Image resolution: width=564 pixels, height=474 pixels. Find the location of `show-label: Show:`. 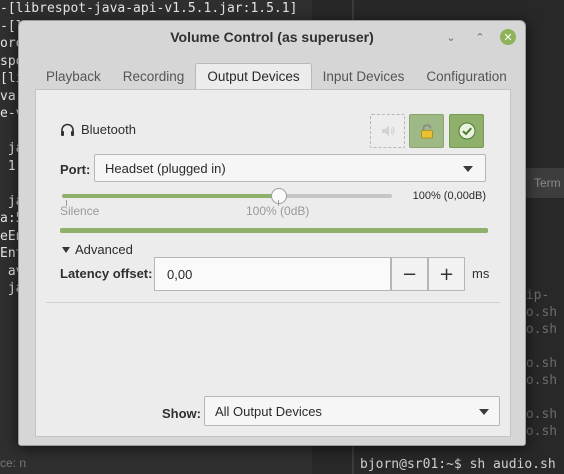

show-label: Show: is located at coordinates (181, 413).